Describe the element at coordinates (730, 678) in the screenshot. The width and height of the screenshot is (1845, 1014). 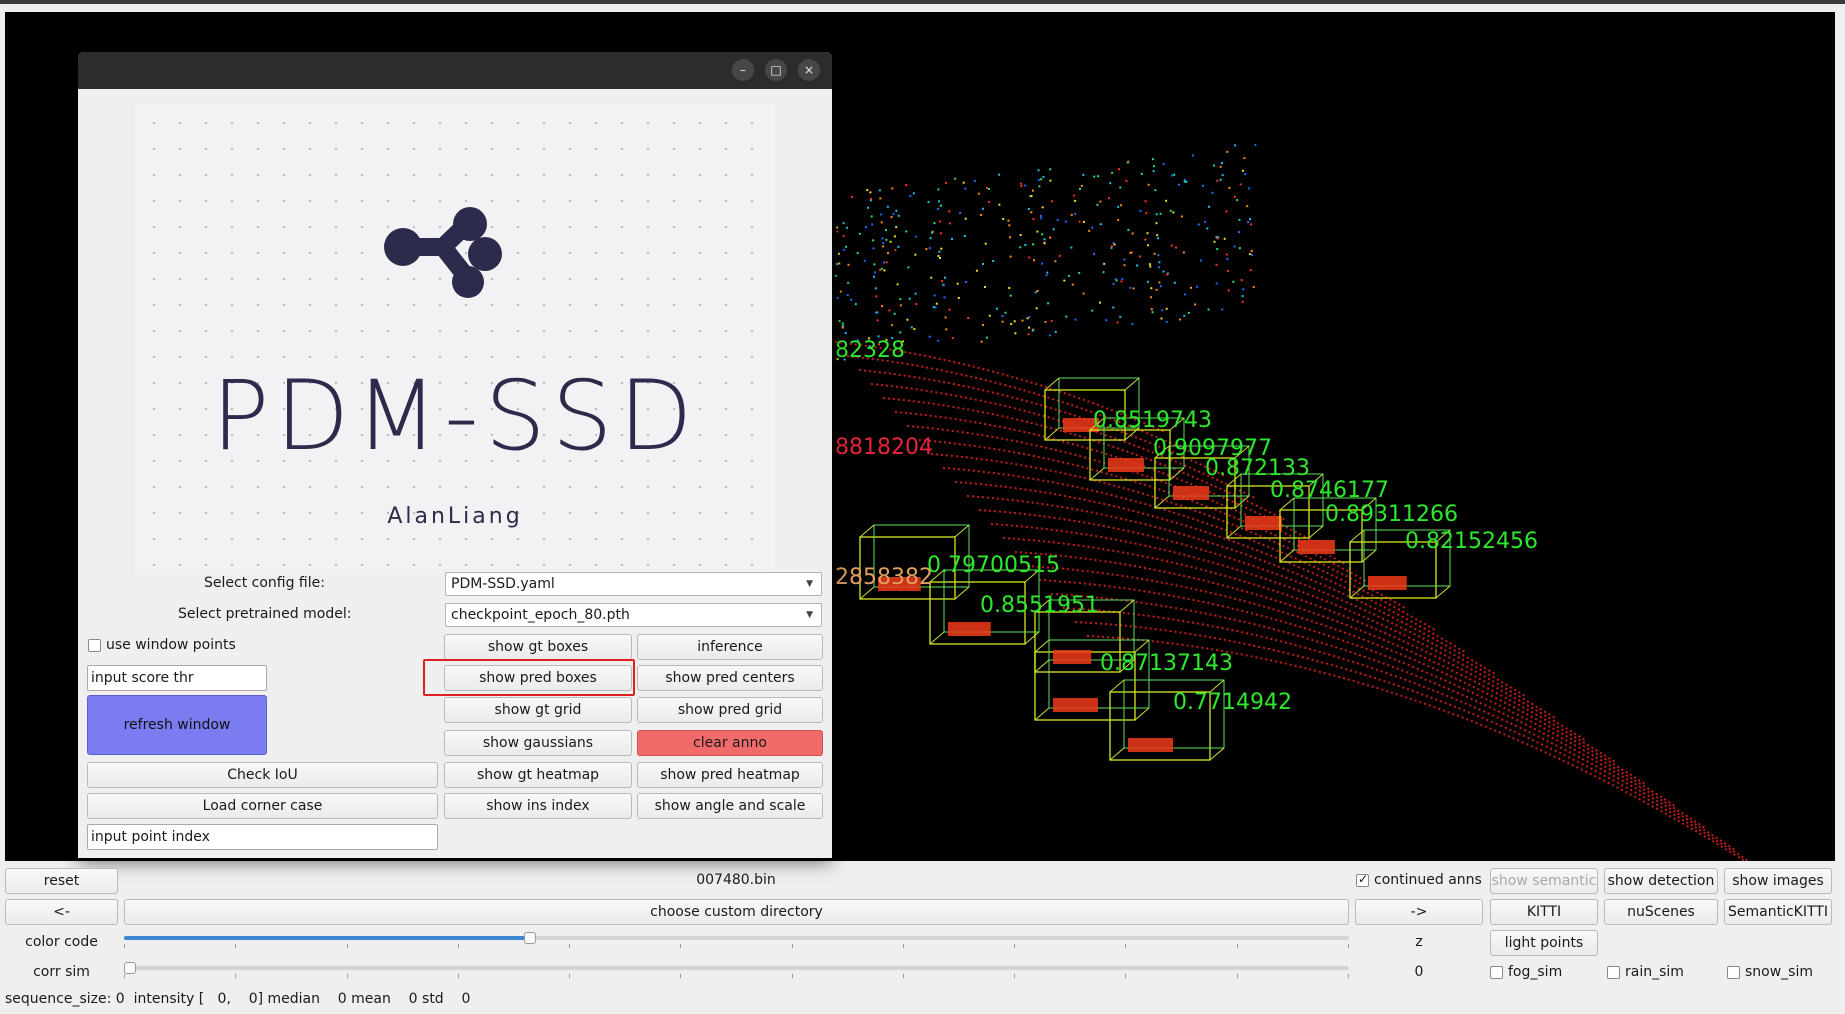
I see `show-pred-centers-button: show pred centers` at that location.